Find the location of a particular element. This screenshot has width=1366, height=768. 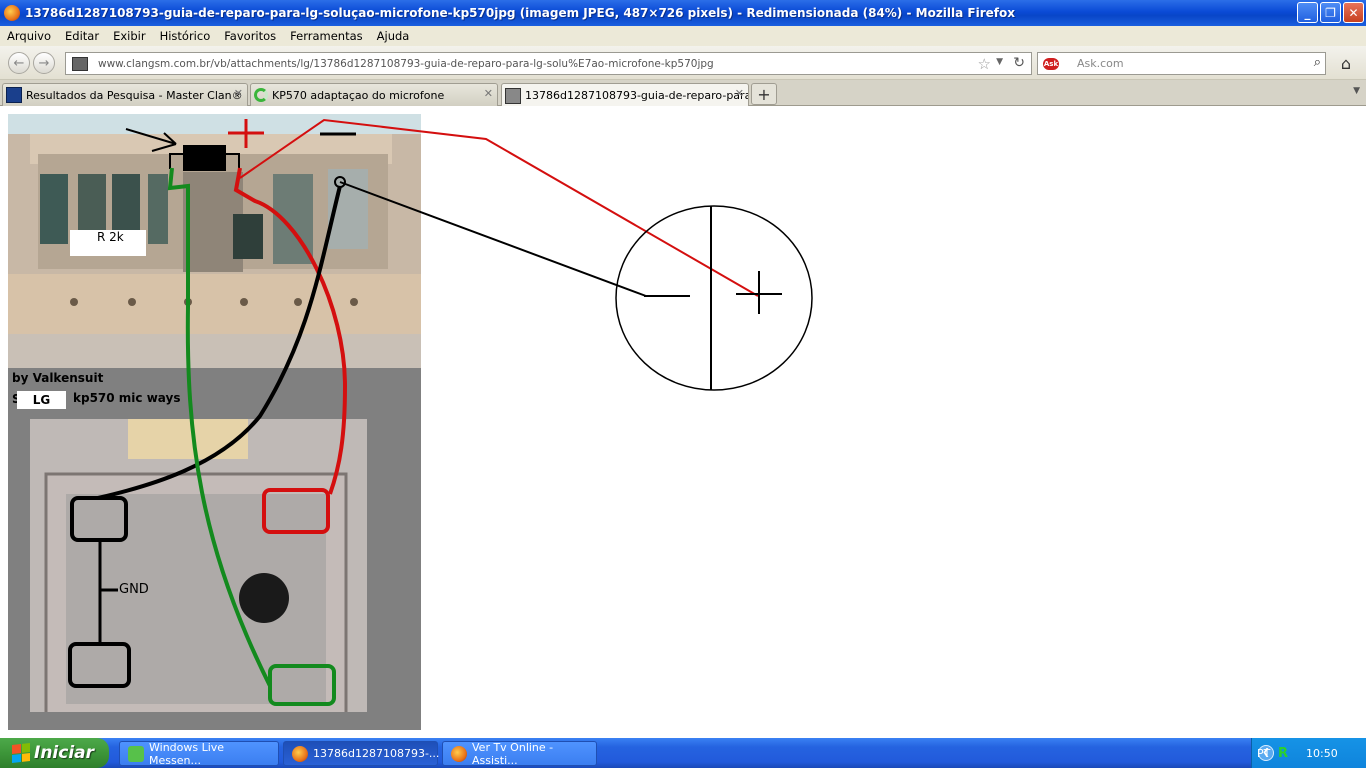

ask-engine-icon: Ask is located at coordinates (1051, 63).